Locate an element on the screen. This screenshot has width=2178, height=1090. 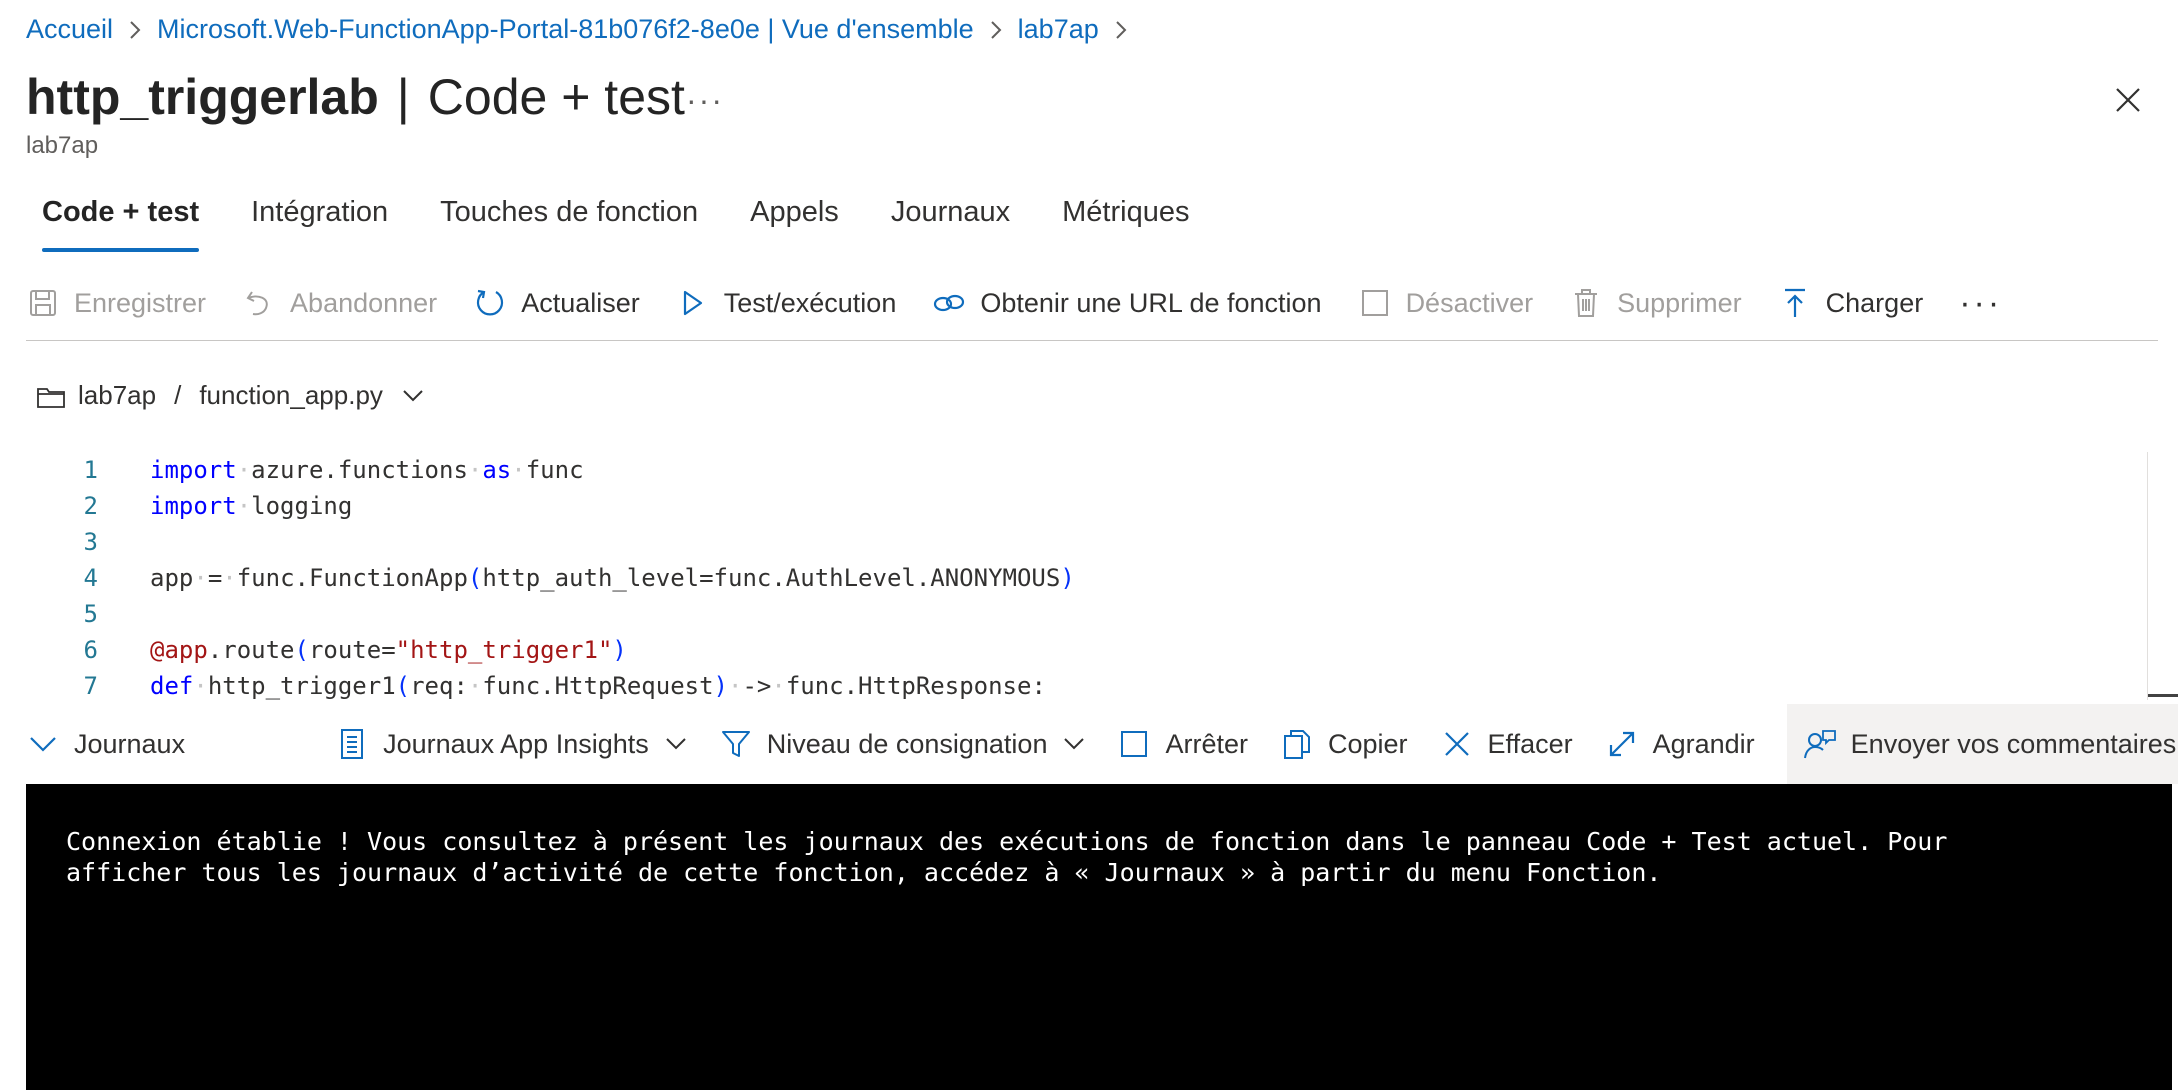
editor-scroll-thumb is located at coordinates (2163, 695).